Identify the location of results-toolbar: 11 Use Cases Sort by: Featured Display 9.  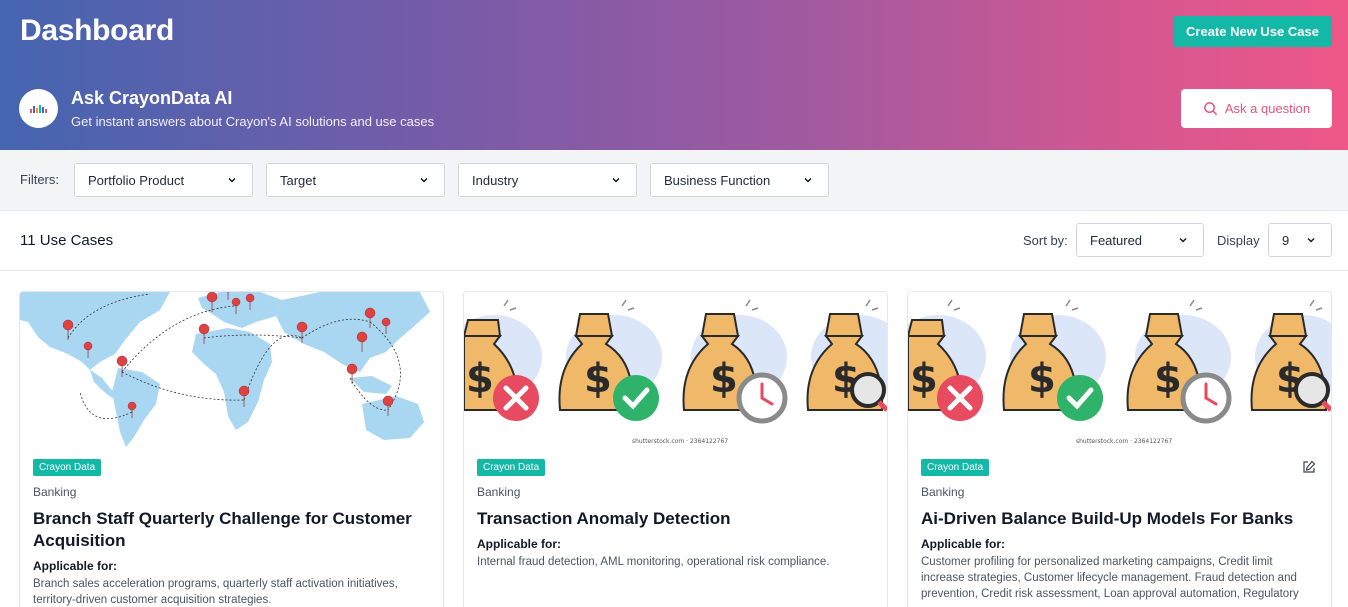
(674, 241).